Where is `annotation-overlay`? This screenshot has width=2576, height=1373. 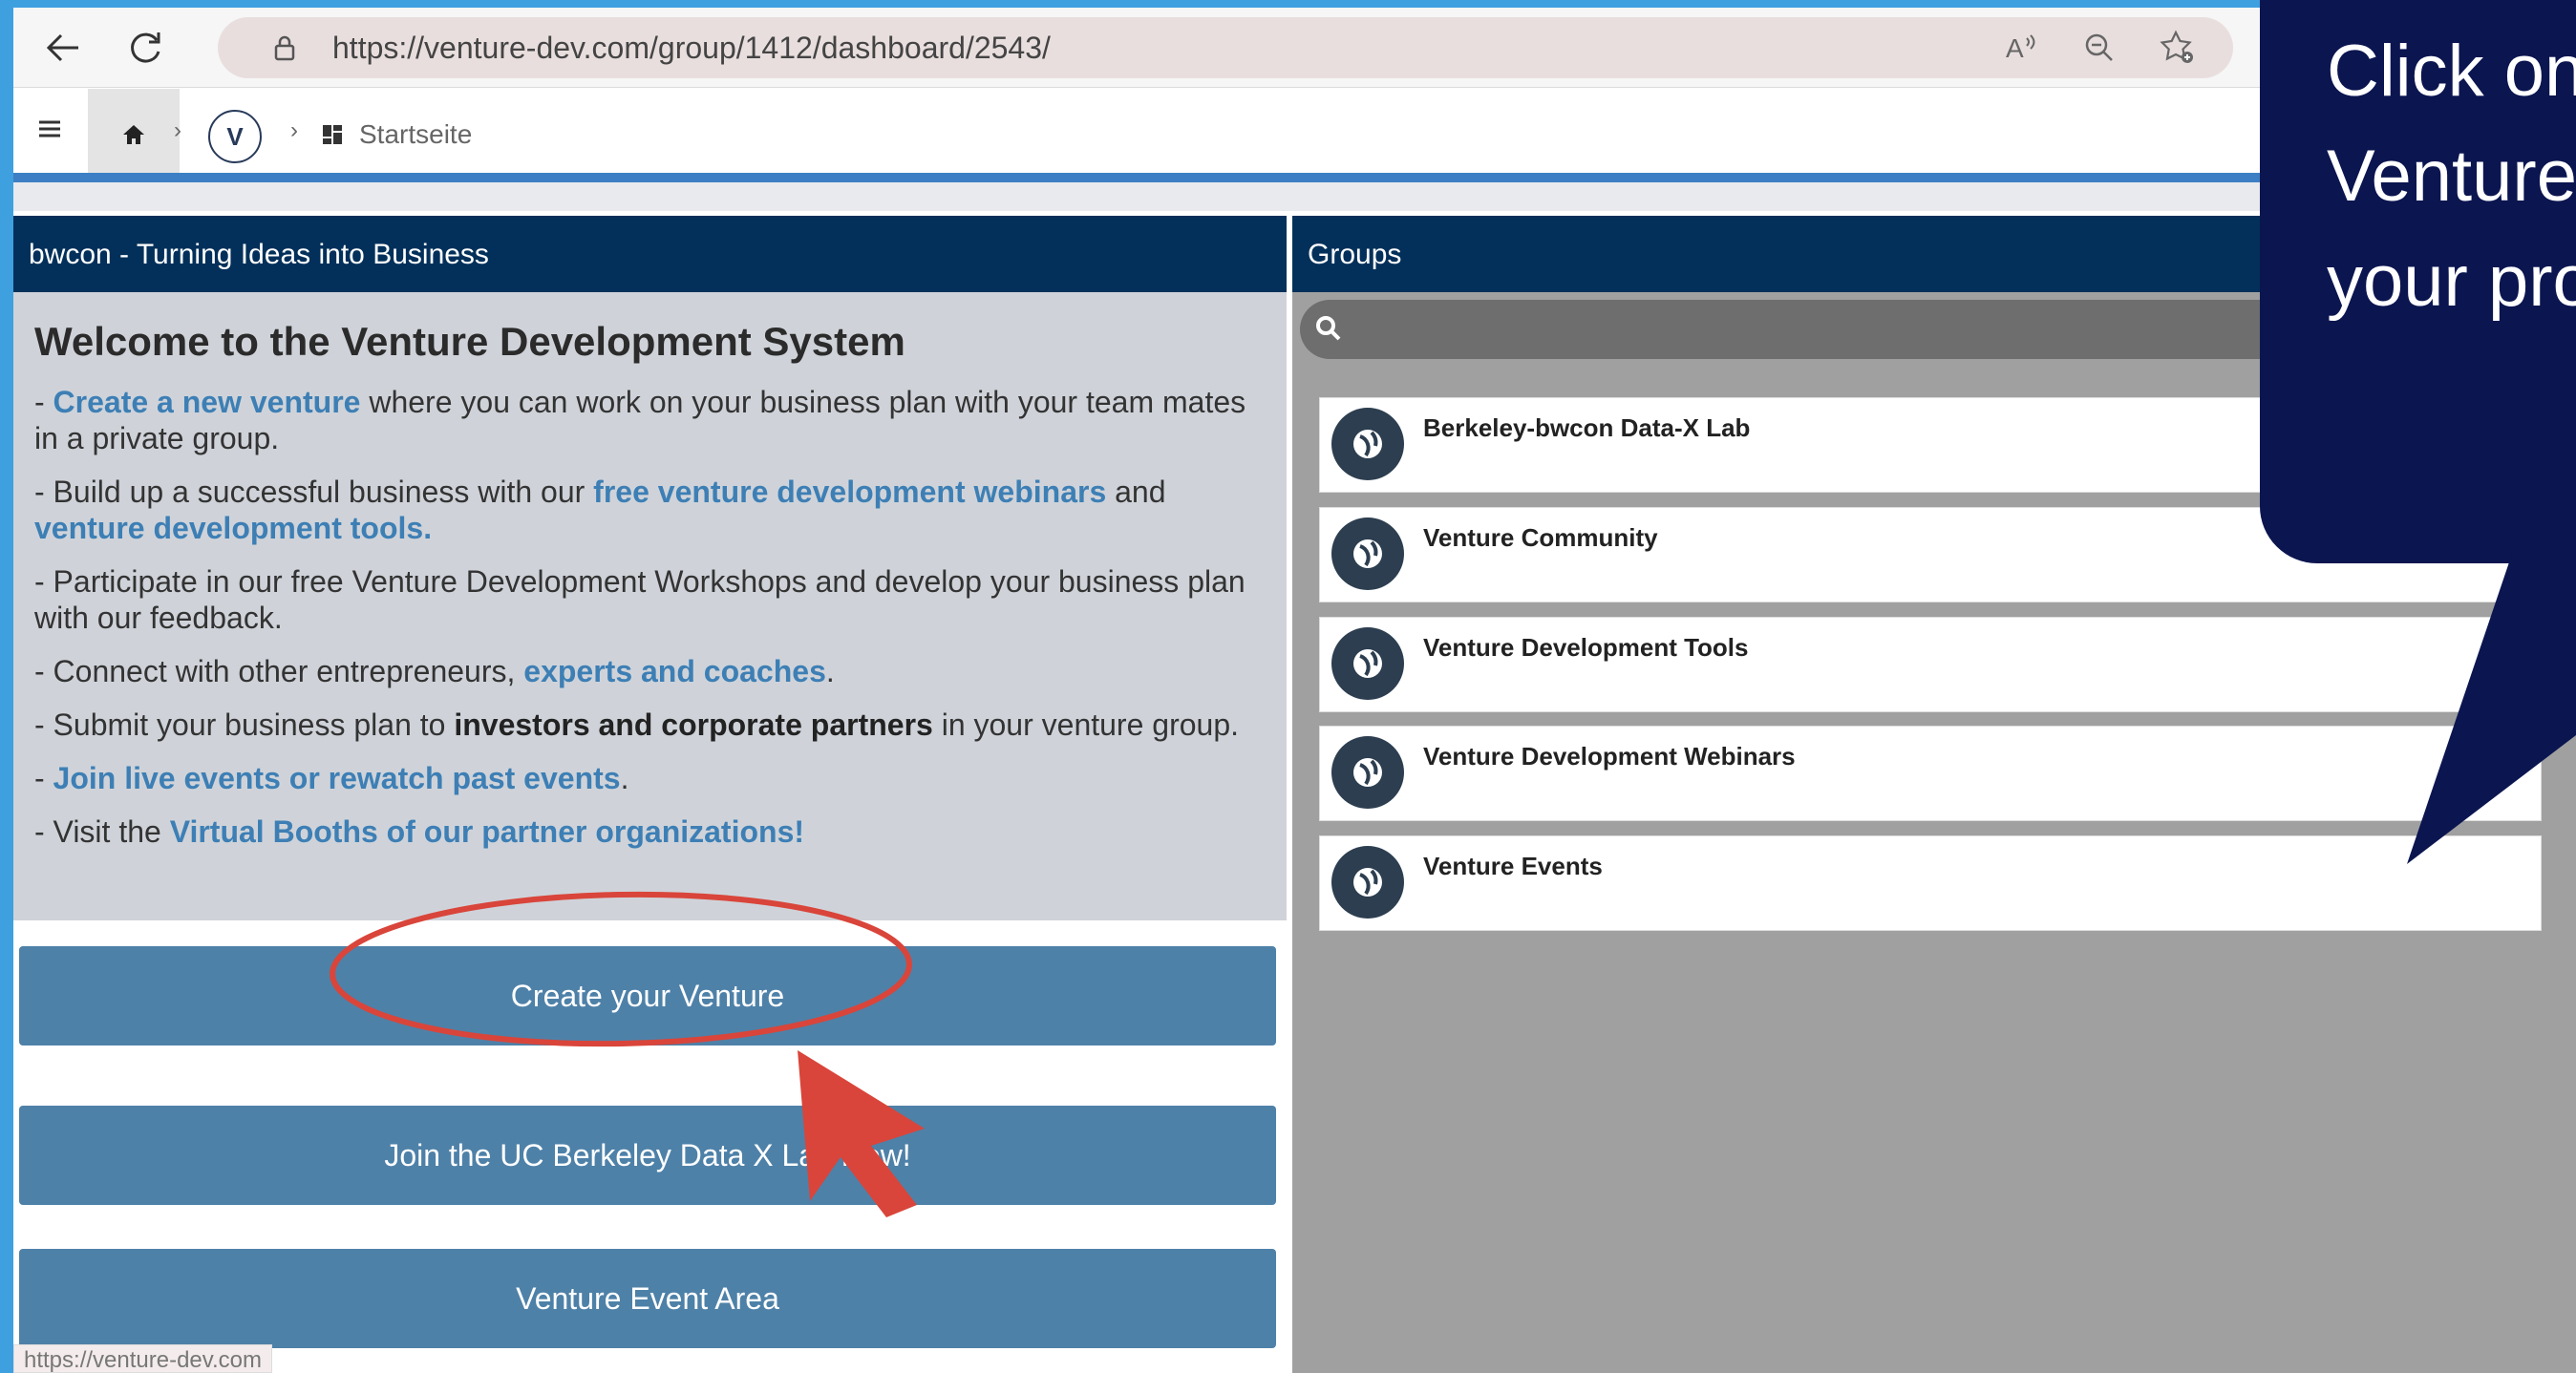
annotation-overlay is located at coordinates (628, 1054).